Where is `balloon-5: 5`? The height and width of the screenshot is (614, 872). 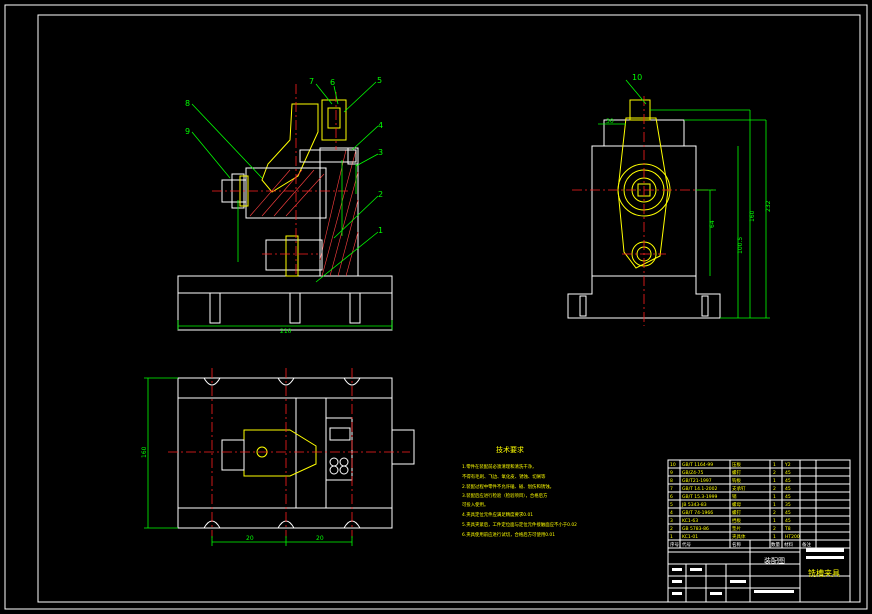 balloon-5: 5 is located at coordinates (379, 80).